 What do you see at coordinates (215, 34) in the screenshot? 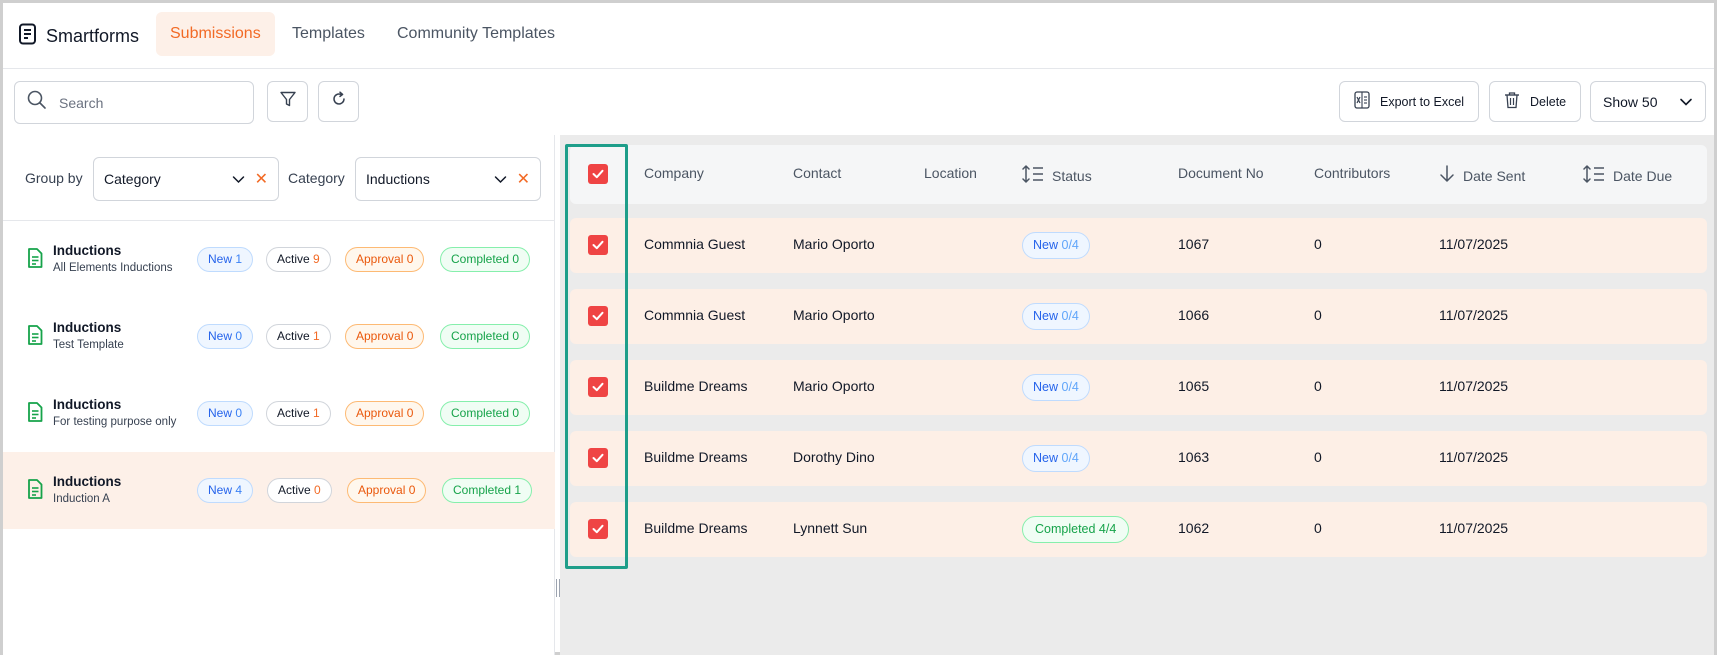
I see `tab-submissions: Submissions` at bounding box center [215, 34].